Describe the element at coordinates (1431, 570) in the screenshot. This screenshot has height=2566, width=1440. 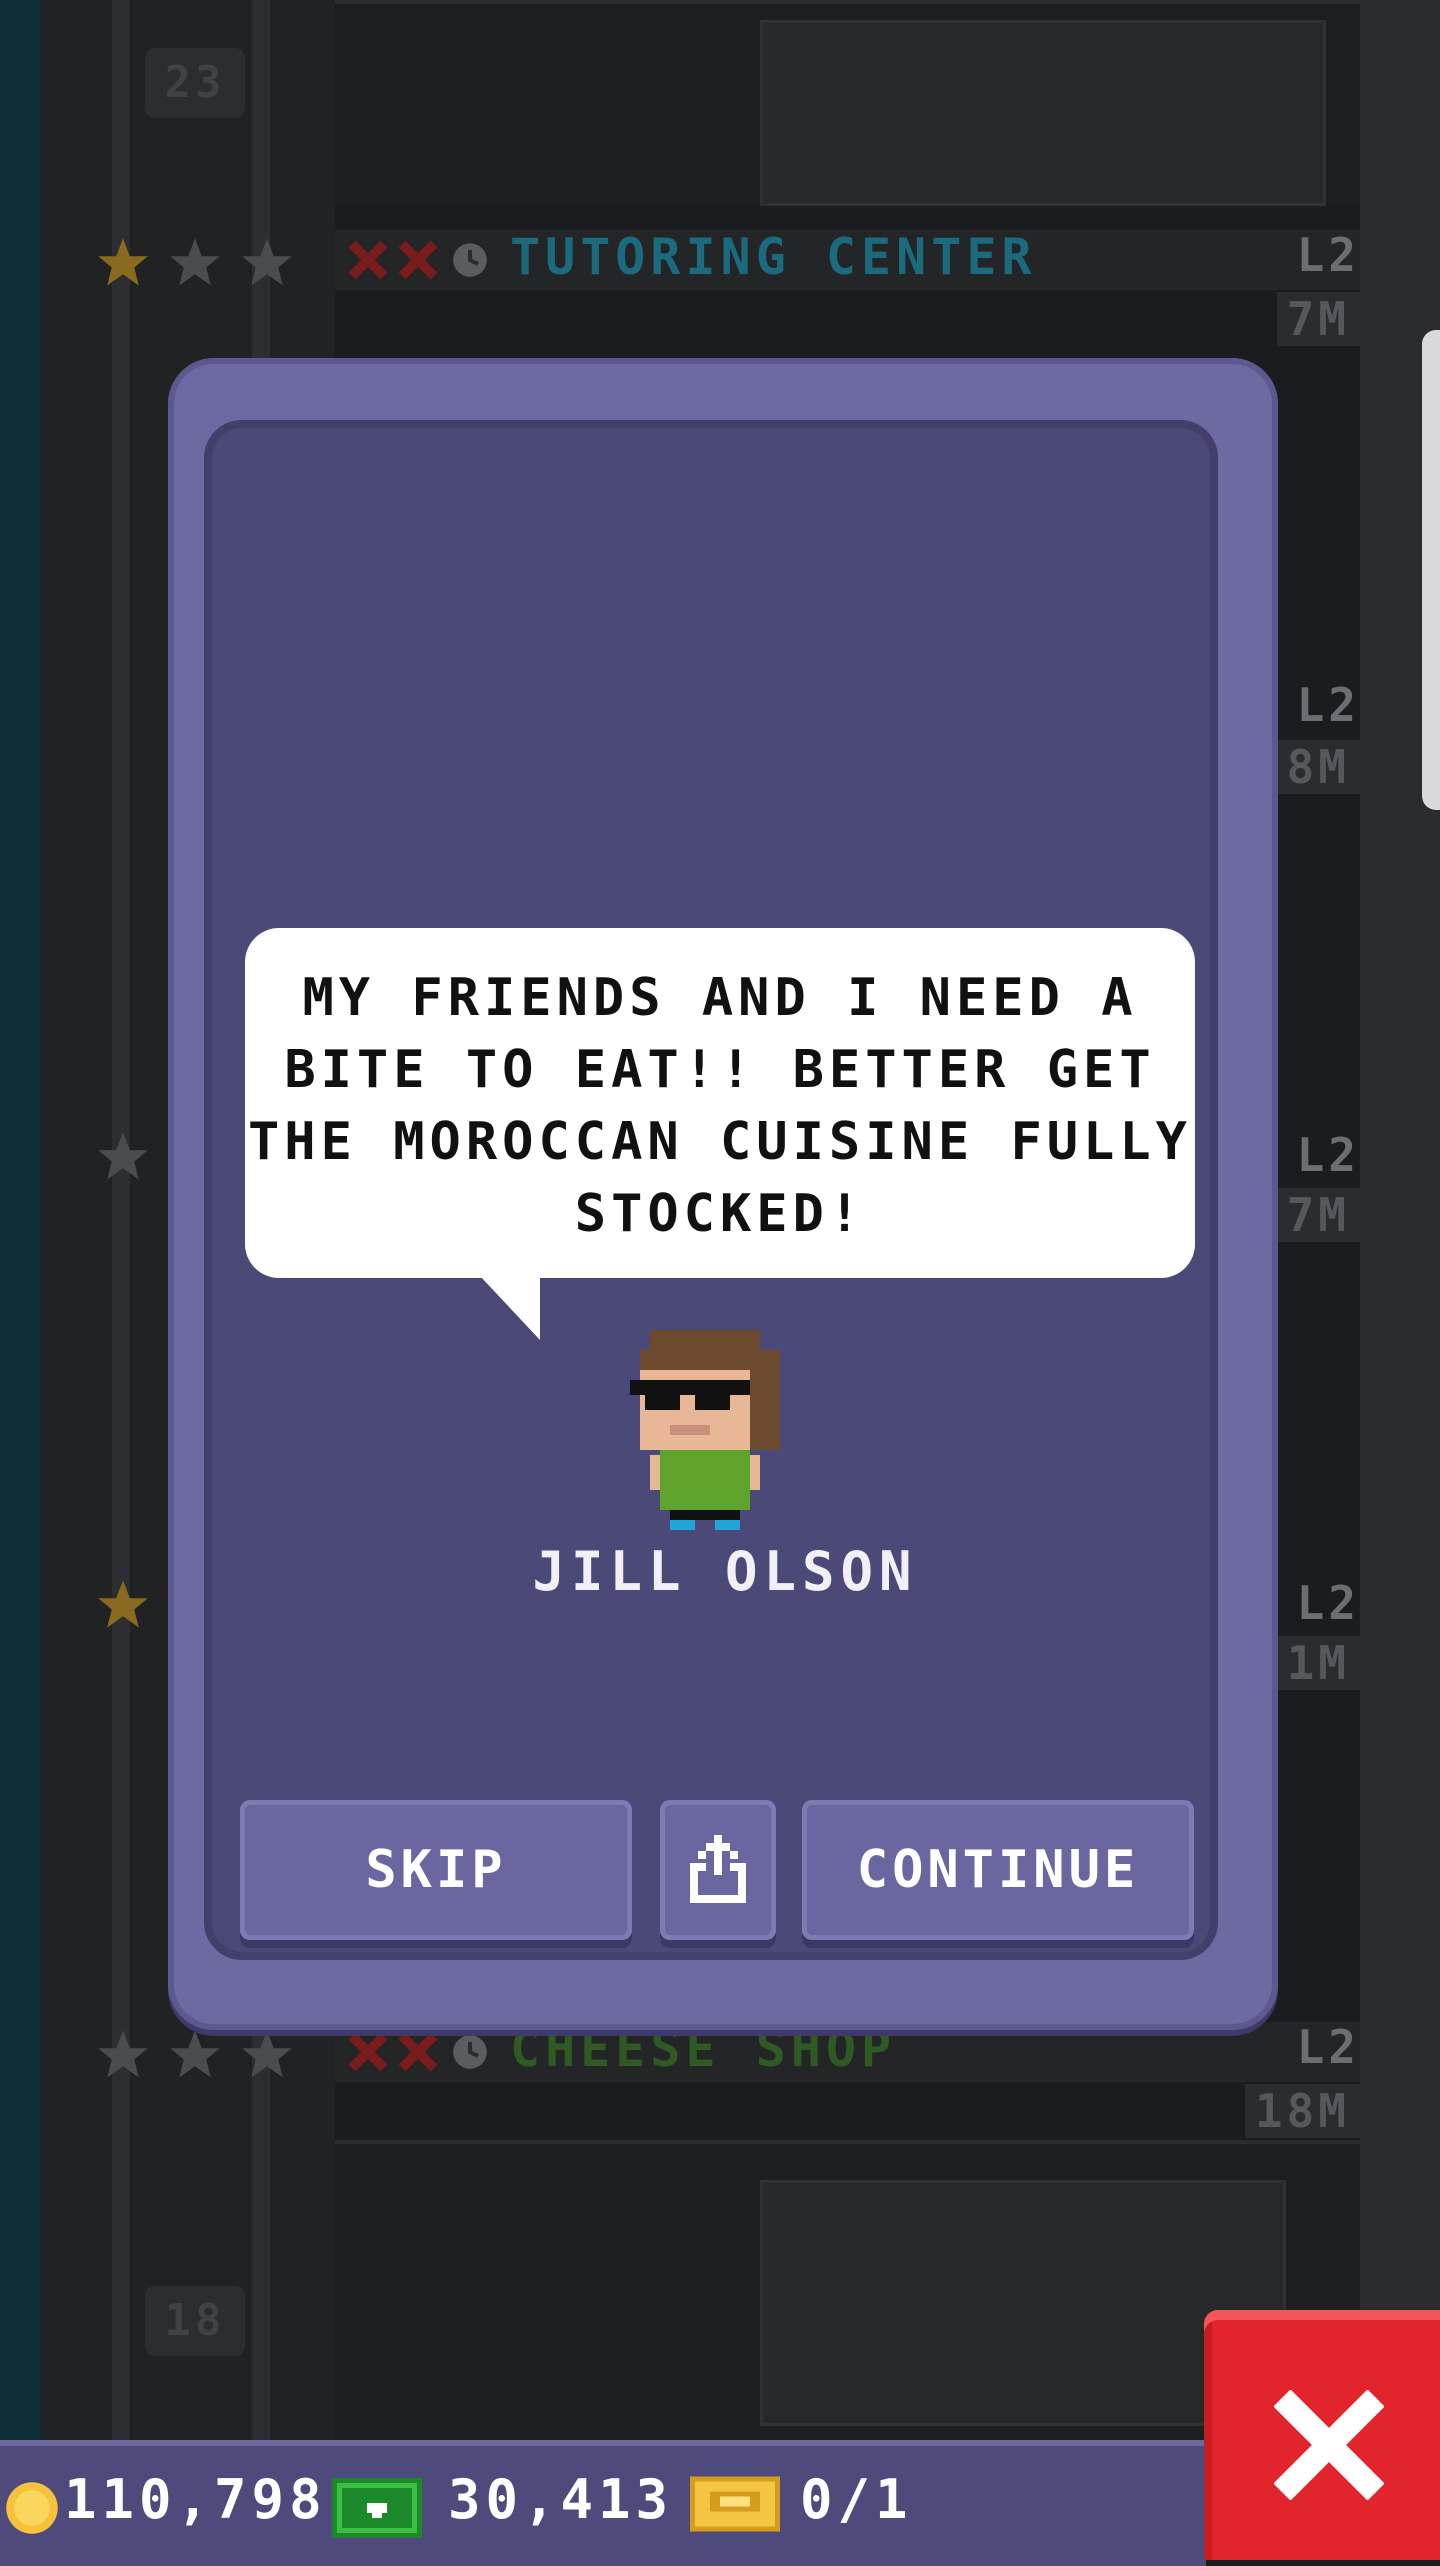
I see `side-panel-tab` at that location.